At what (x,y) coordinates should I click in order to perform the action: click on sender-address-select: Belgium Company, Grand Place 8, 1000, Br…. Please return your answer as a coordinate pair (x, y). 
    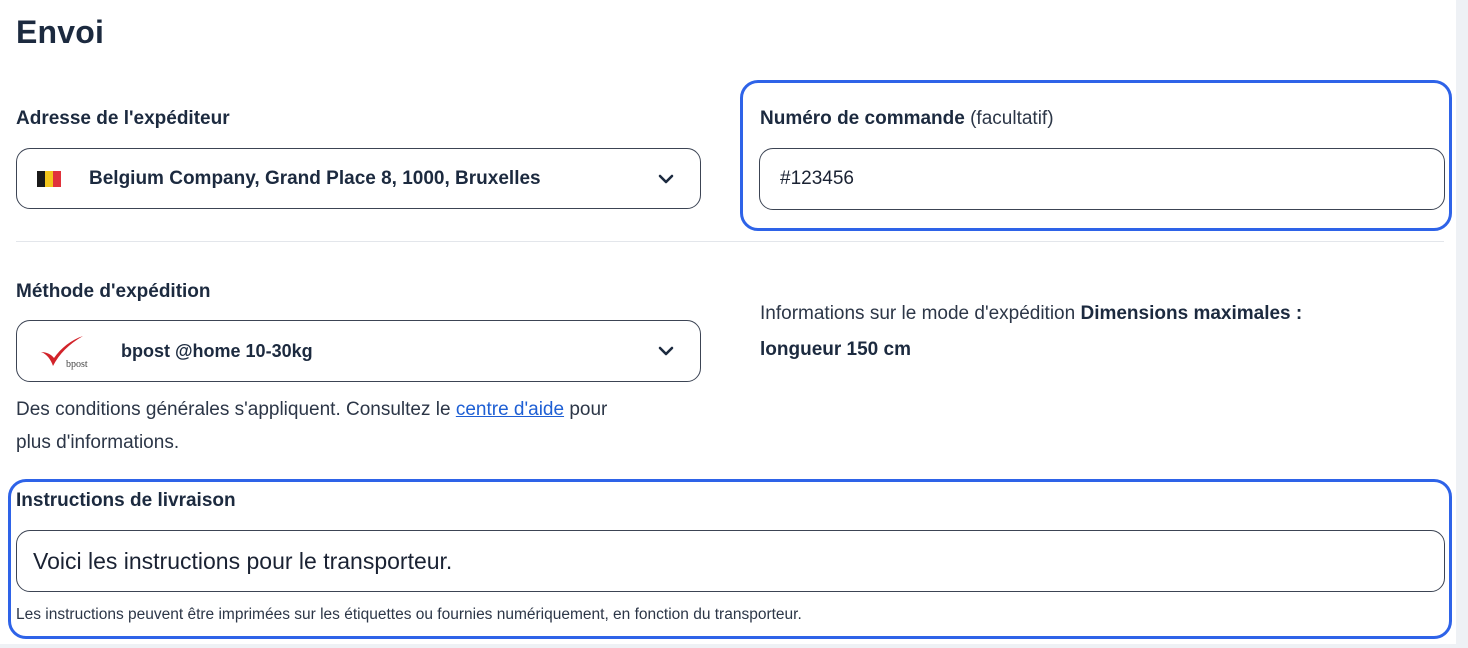
    Looking at the image, I should click on (358, 178).